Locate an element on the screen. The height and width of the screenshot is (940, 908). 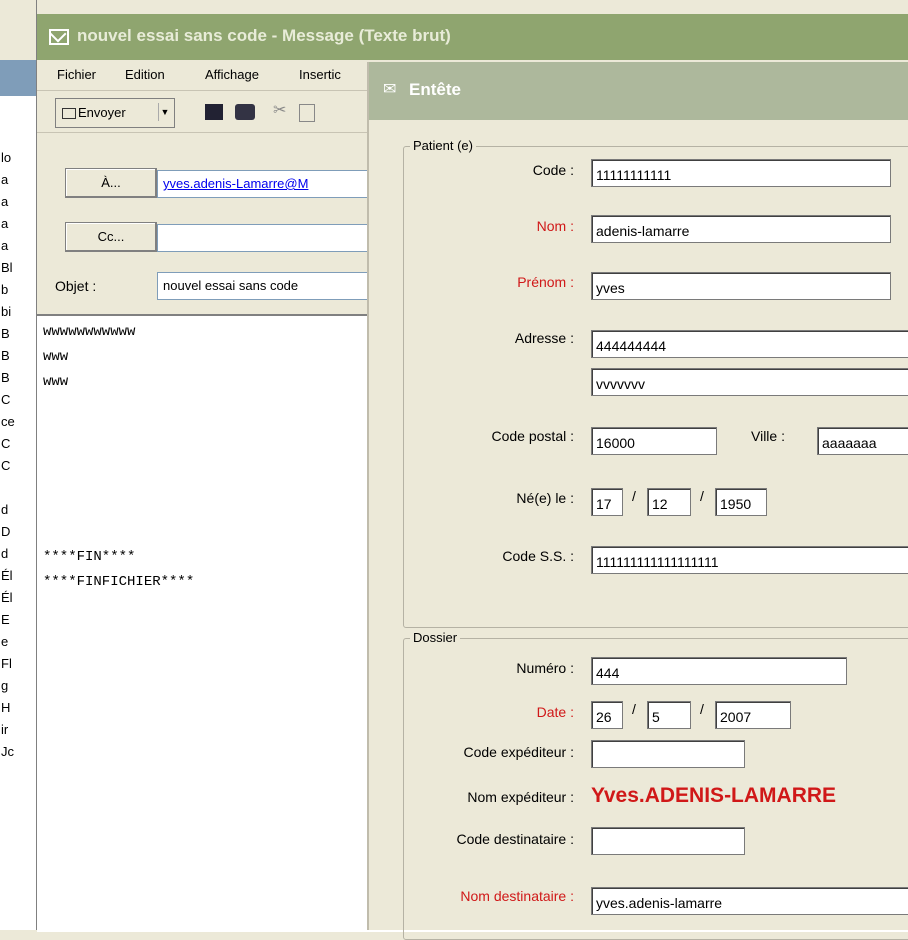
naissance-month-field: 12 is located at coordinates (669, 502).